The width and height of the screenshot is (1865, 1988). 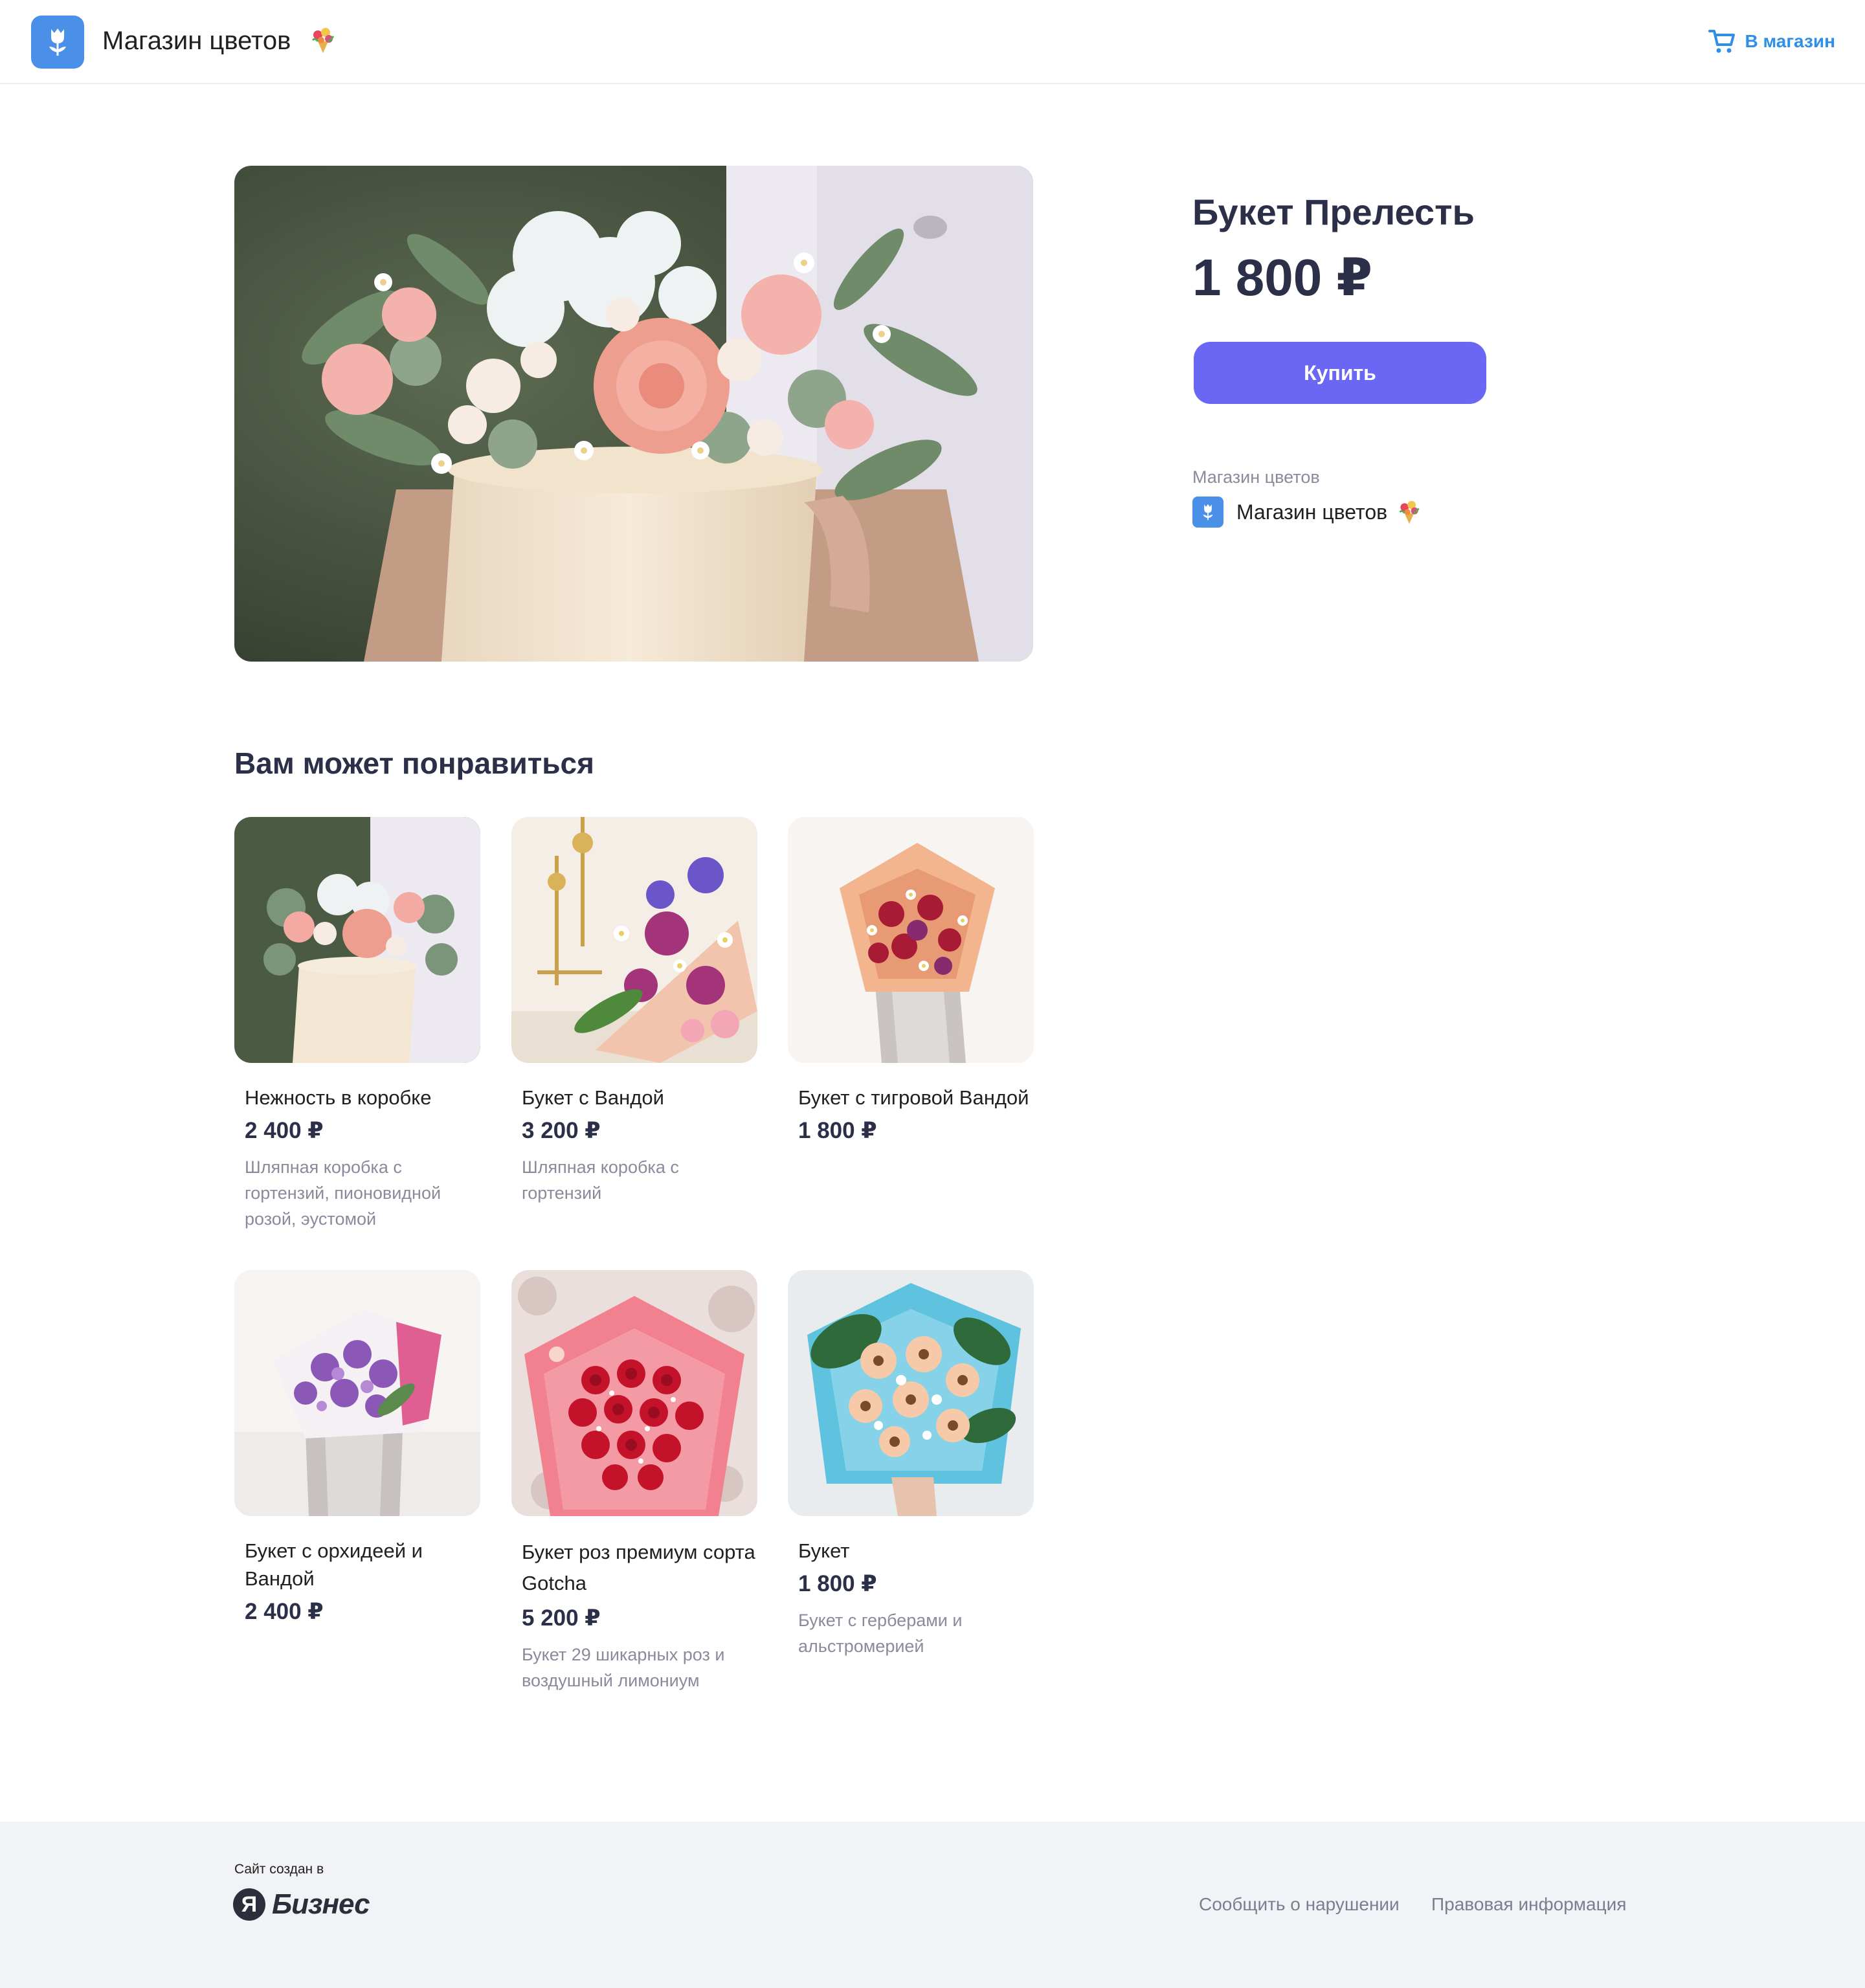 What do you see at coordinates (1282, 277) in the screenshot?
I see `product-price: 1 800 ₽` at bounding box center [1282, 277].